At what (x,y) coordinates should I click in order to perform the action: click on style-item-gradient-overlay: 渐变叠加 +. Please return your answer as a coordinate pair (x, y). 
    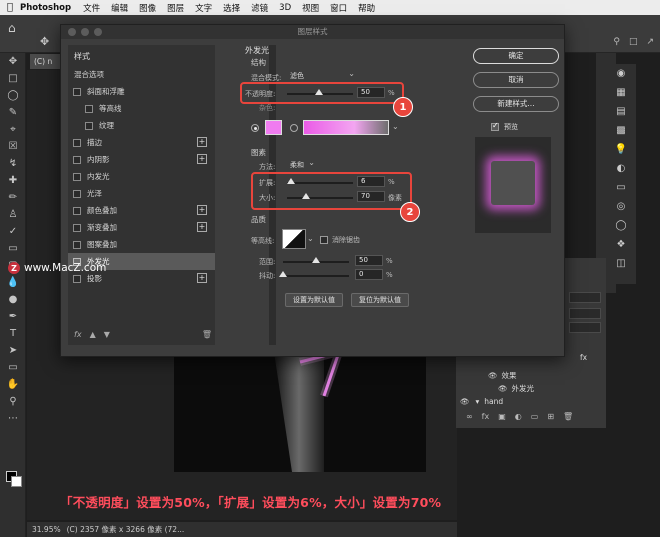
    Looking at the image, I should click on (141, 227).